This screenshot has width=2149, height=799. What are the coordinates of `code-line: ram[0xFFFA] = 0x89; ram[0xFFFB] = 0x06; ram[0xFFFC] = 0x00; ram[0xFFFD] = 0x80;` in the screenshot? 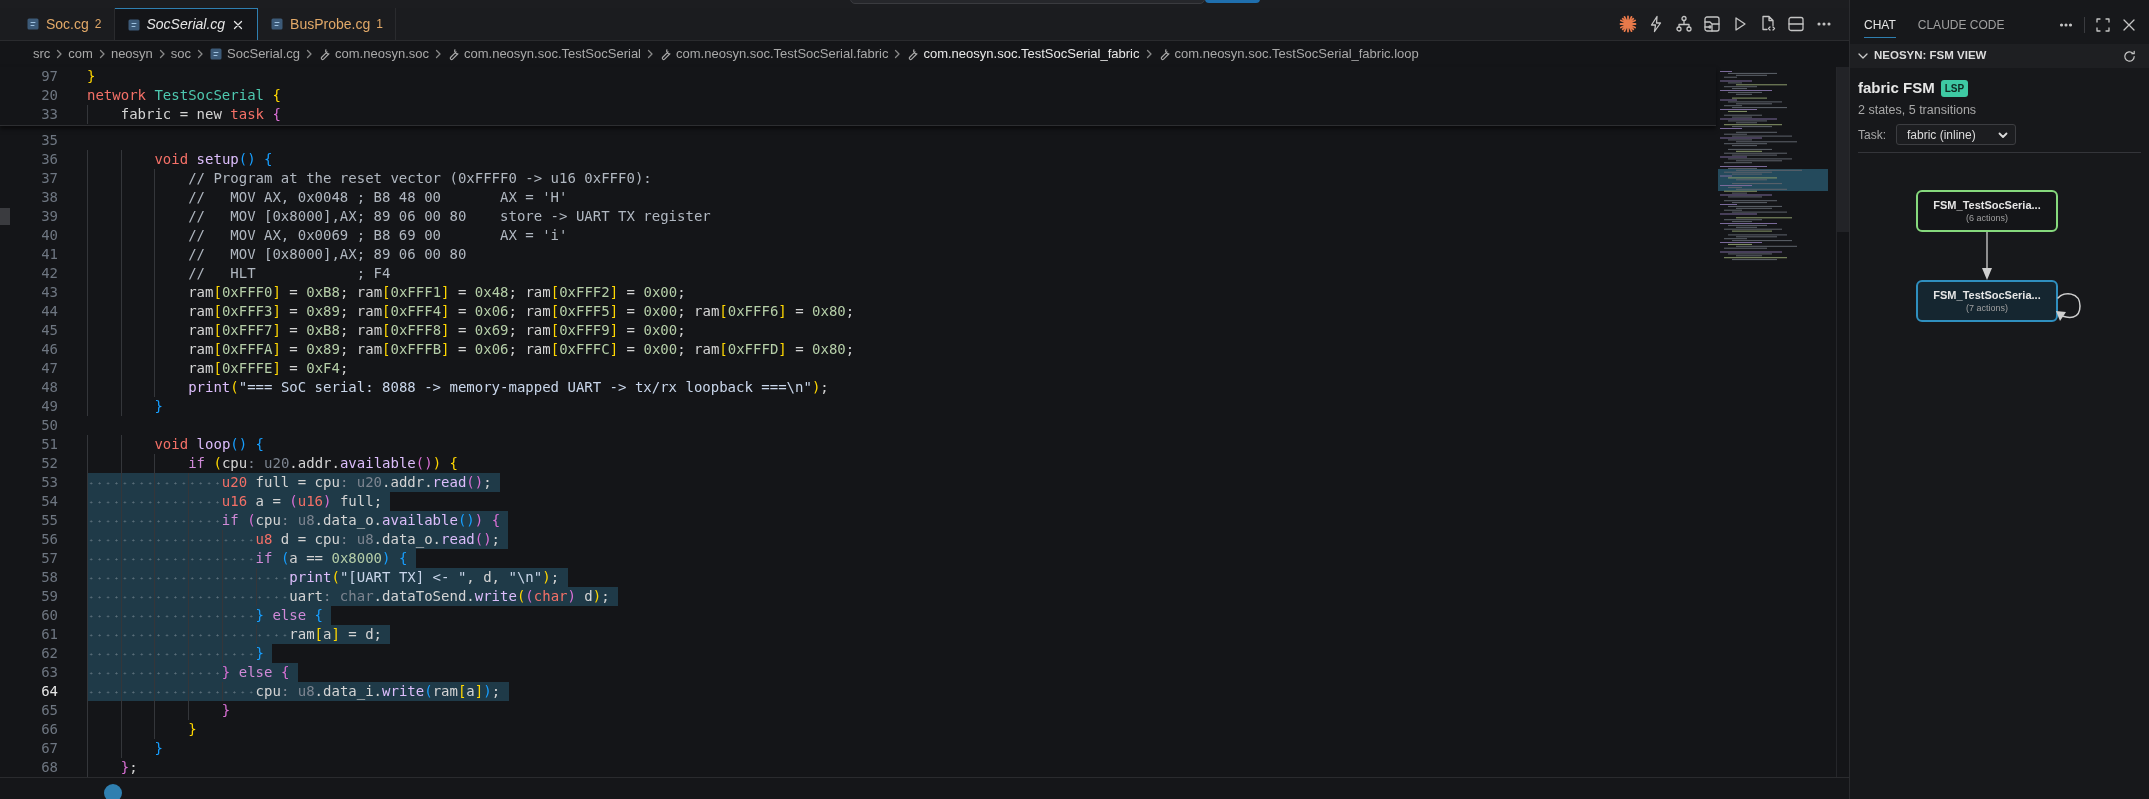 It's located at (521, 349).